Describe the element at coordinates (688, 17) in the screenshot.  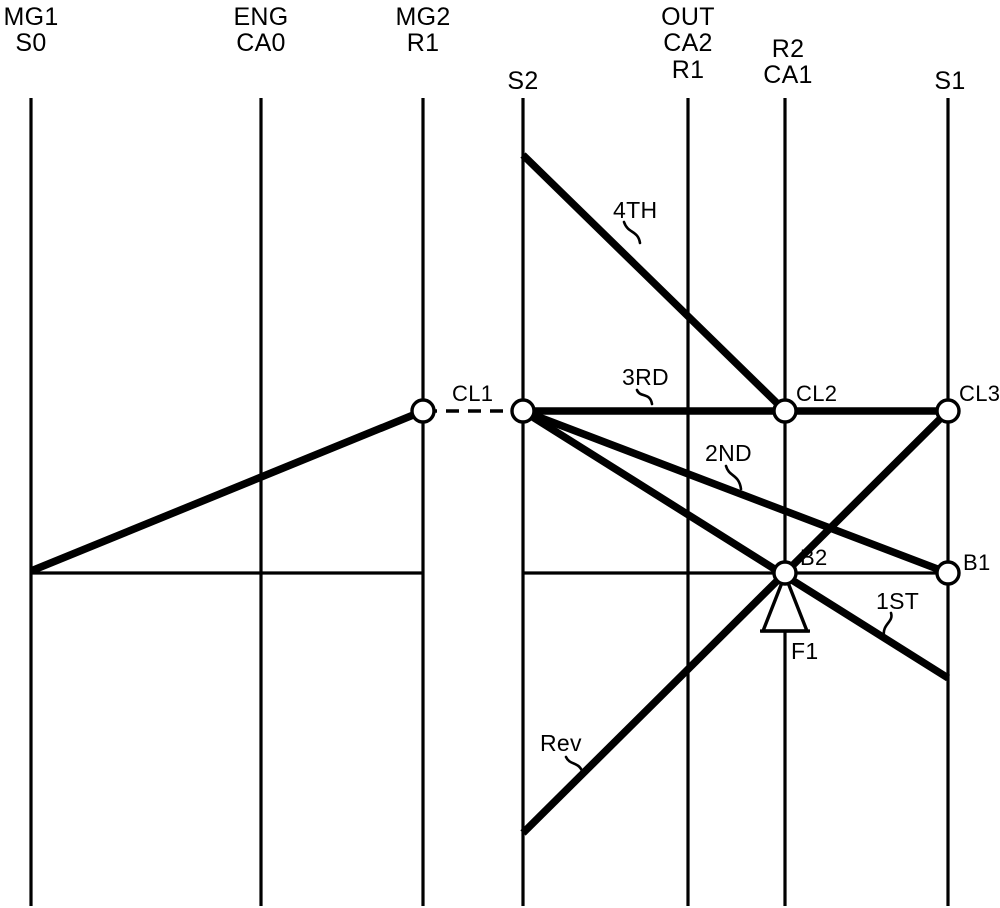
I see `column-header-out-line1: OUT` at that location.